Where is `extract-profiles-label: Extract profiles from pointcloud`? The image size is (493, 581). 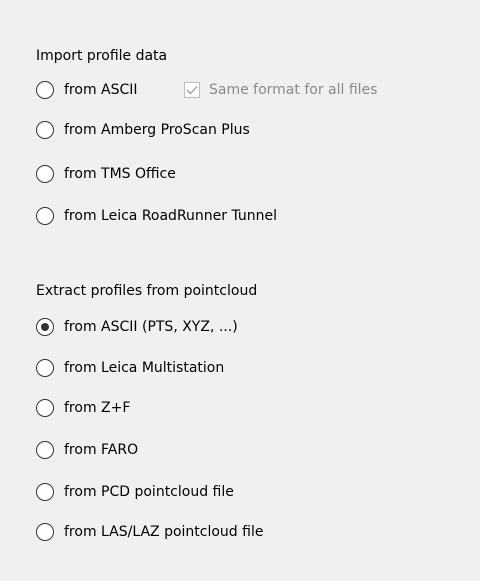
extract-profiles-label: Extract profiles from pointcloud is located at coordinates (147, 291).